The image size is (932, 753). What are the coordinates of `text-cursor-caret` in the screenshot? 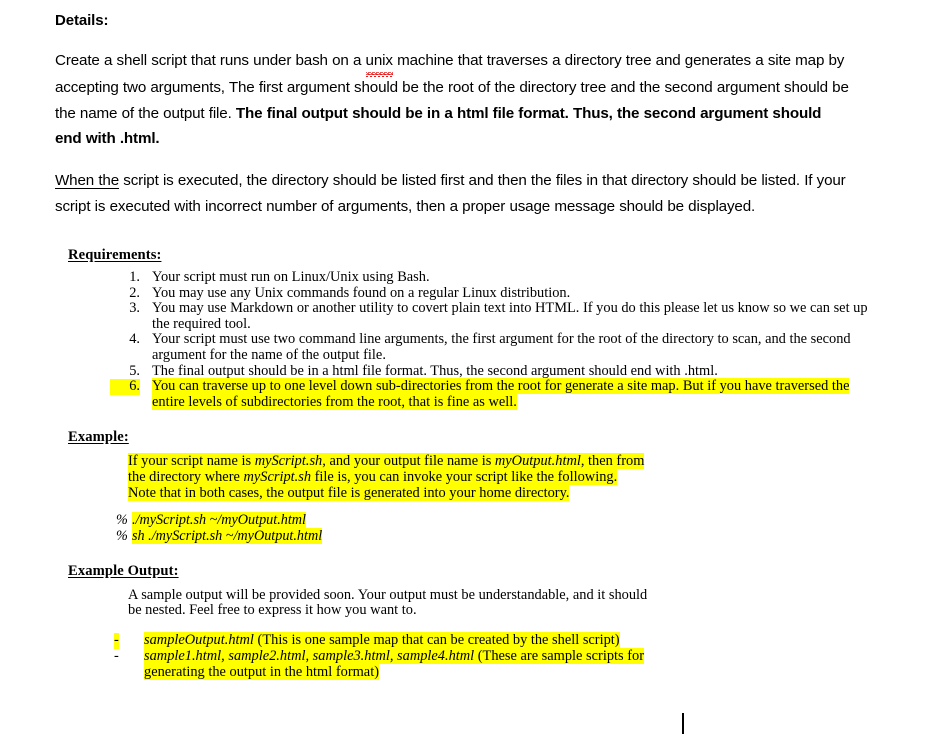 It's located at (683, 723).